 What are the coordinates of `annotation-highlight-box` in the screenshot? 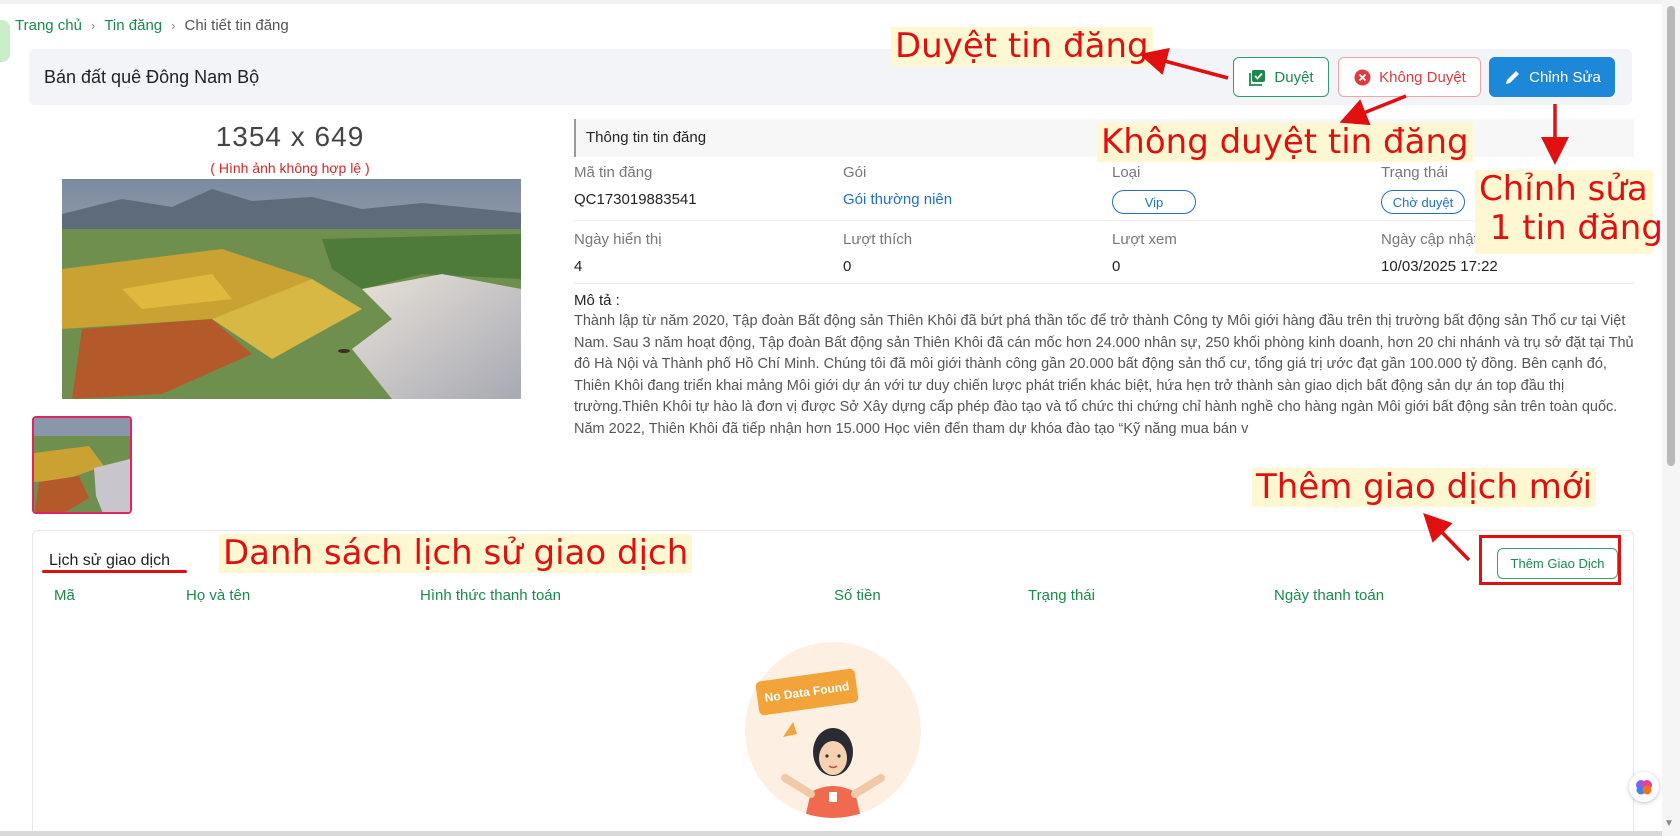 It's located at (1550, 560).